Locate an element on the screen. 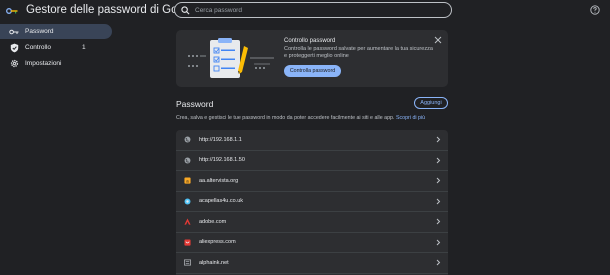 This screenshot has width=610, height=275. site-label: acapellas4u.co.uk is located at coordinates (221, 201).